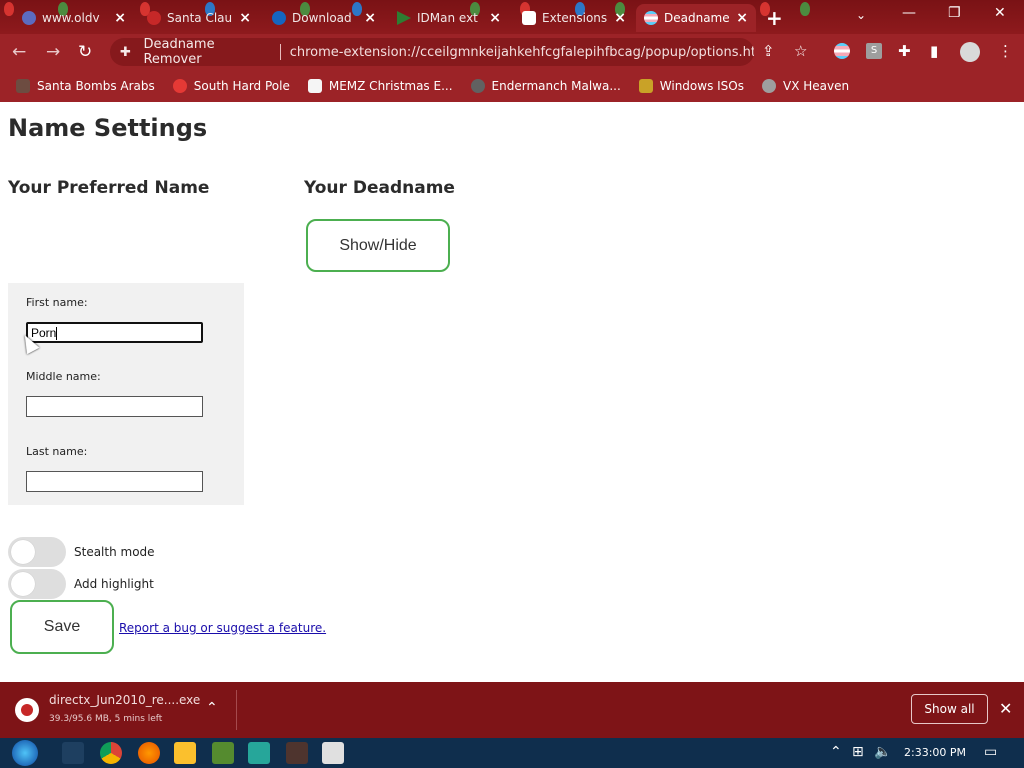  I want to click on tab-oldversion: www.oldv ×, so click(74, 18).